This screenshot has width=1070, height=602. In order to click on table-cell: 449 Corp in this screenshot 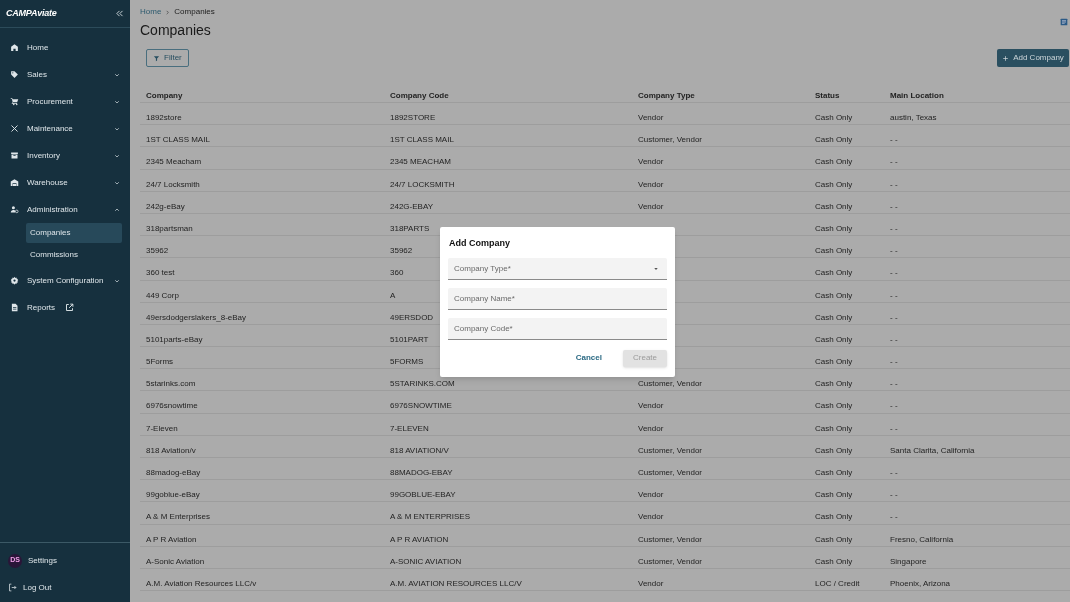, I will do `click(162, 295)`.